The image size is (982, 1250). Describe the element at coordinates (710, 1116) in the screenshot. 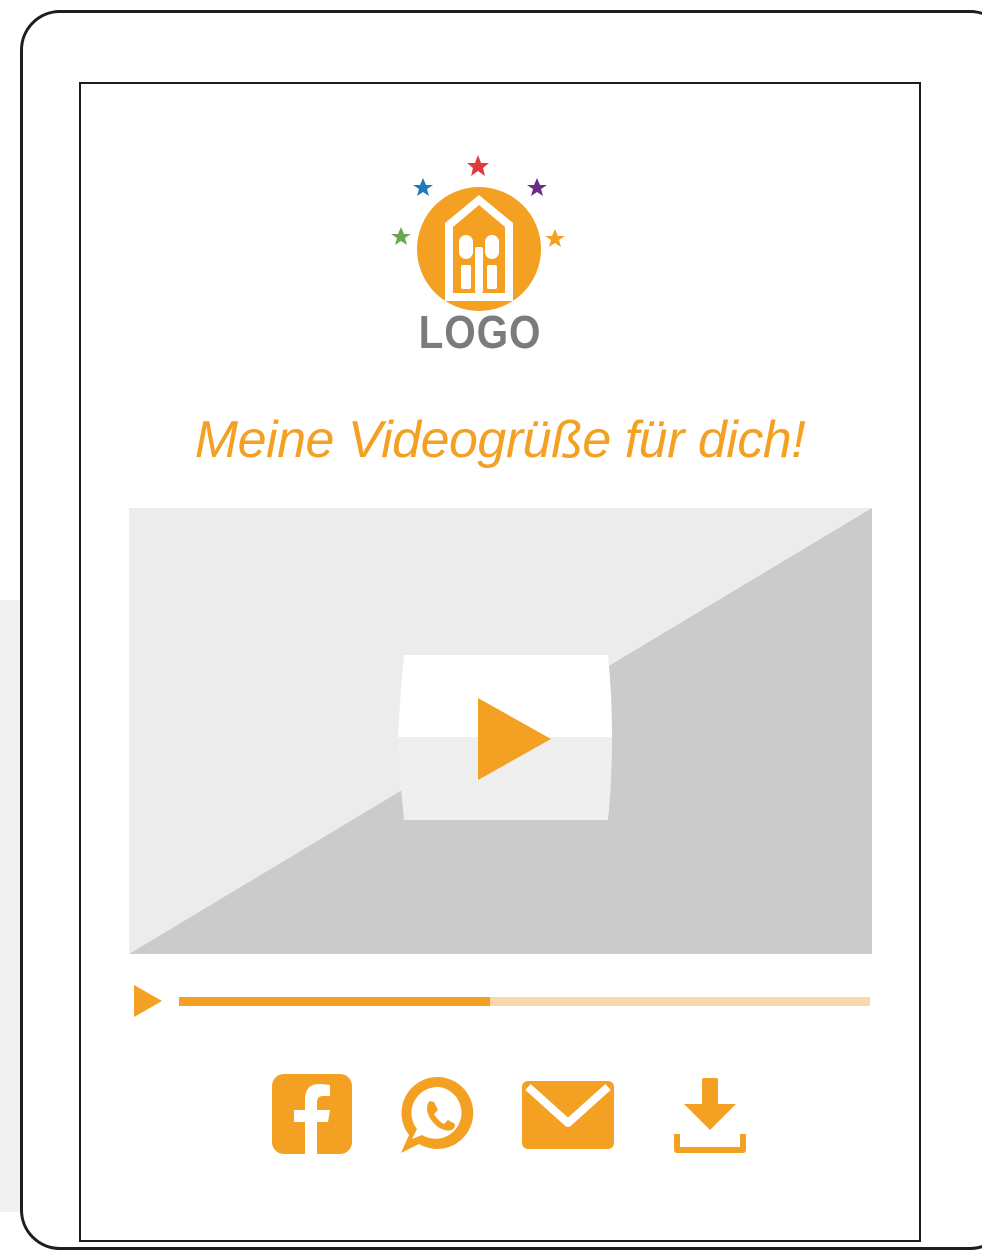

I see `download-icon` at that location.